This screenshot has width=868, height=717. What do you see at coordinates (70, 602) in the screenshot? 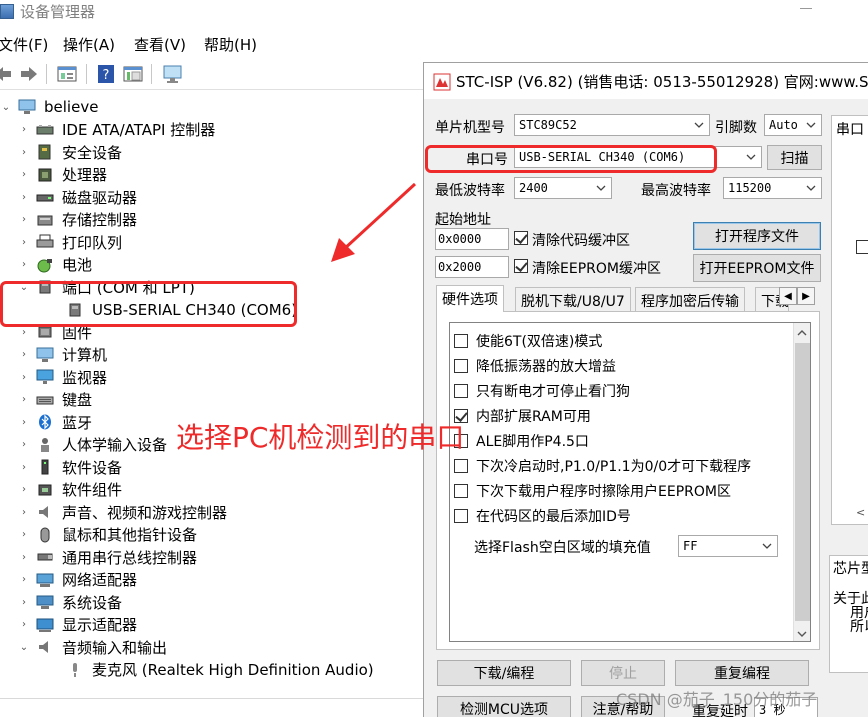
I see `tree-item: › 系统设备` at bounding box center [70, 602].